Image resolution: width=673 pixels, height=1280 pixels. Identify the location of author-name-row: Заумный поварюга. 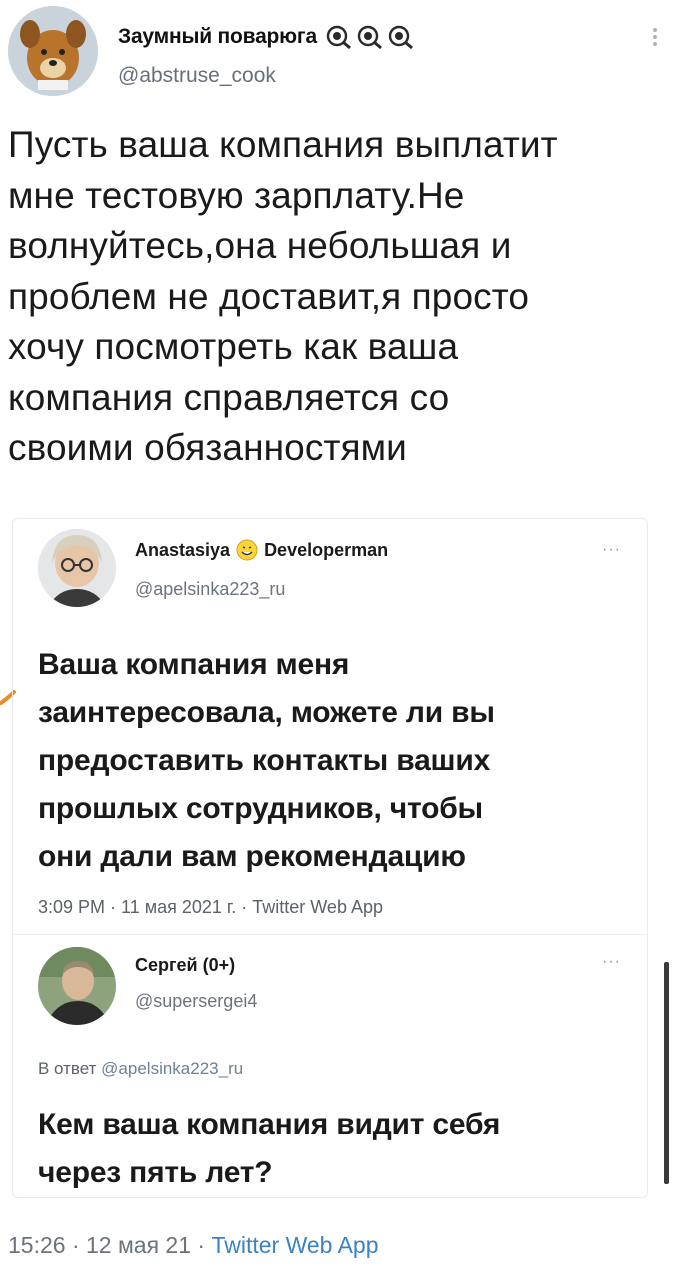
(266, 37).